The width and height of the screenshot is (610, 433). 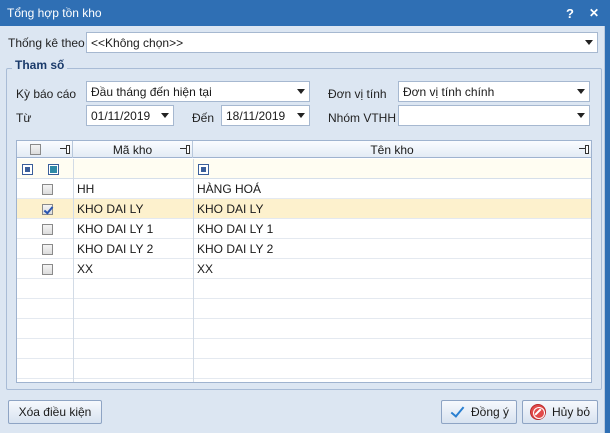 What do you see at coordinates (357, 94) in the screenshot?
I see `unit-label: Đơn vị tính` at bounding box center [357, 94].